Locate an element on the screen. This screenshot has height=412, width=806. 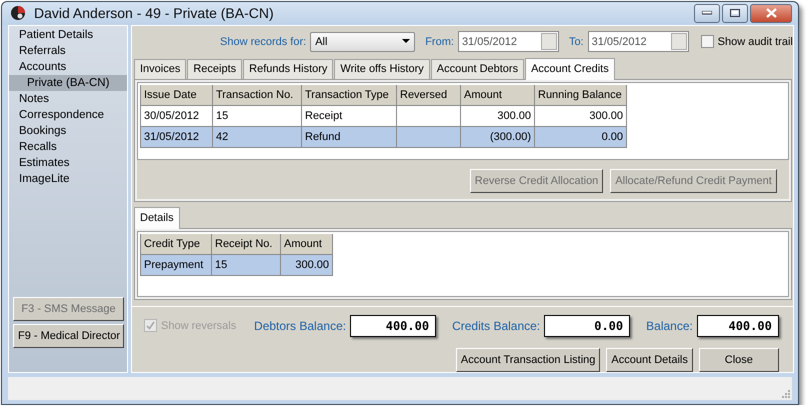
resize-grip-icon is located at coordinates (786, 394).